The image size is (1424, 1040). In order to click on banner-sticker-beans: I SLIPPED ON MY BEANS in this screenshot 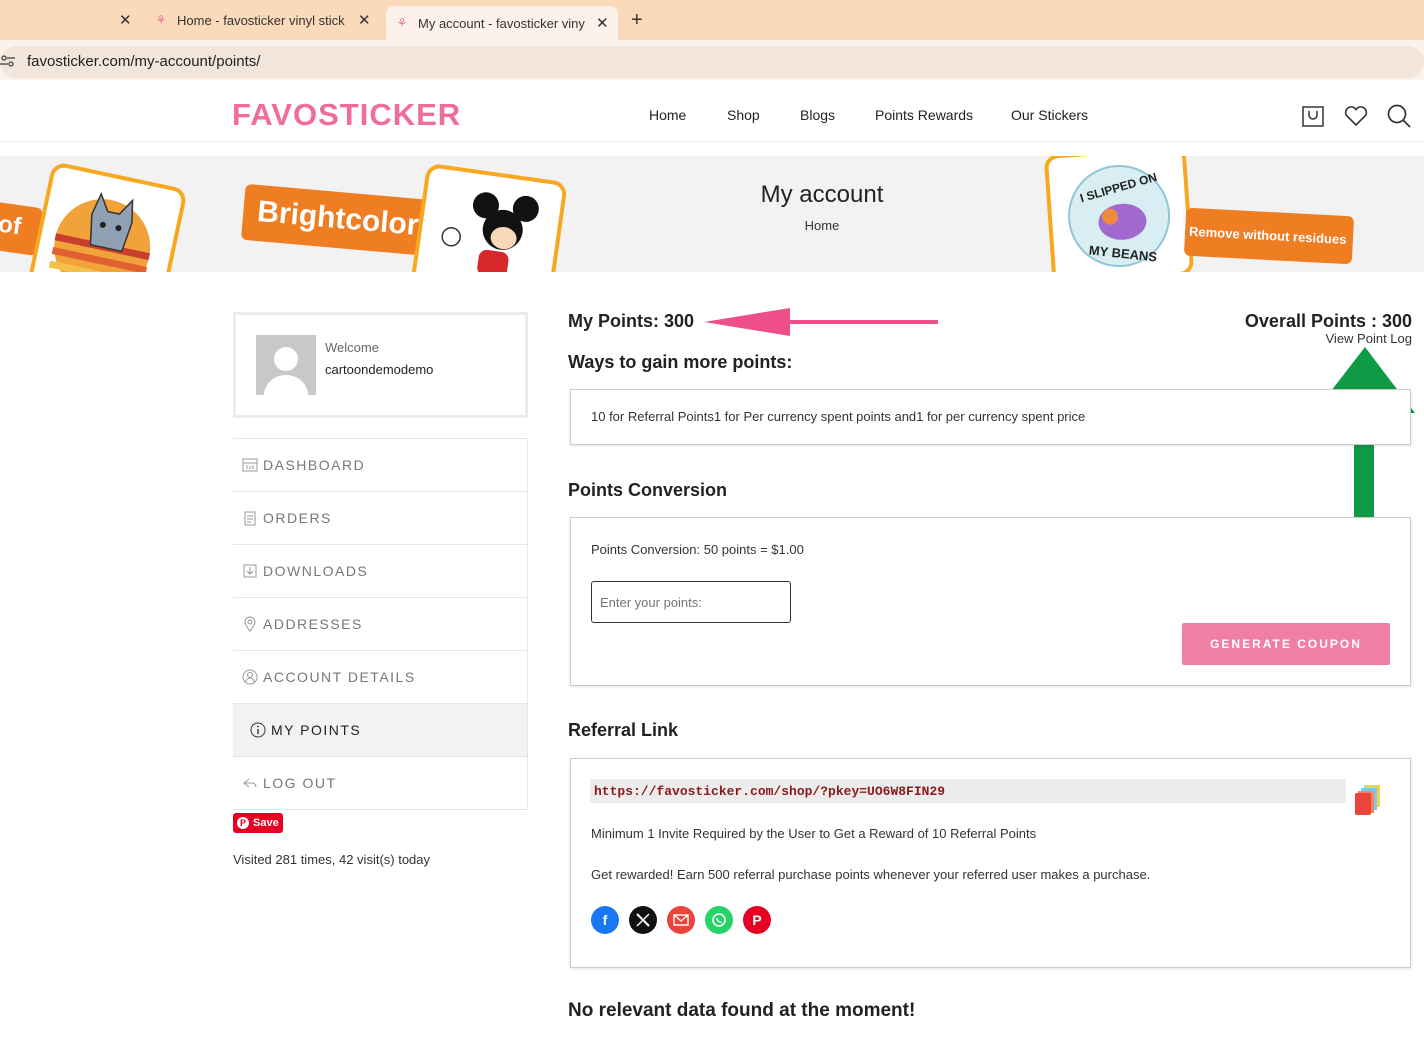, I will do `click(1119, 214)`.